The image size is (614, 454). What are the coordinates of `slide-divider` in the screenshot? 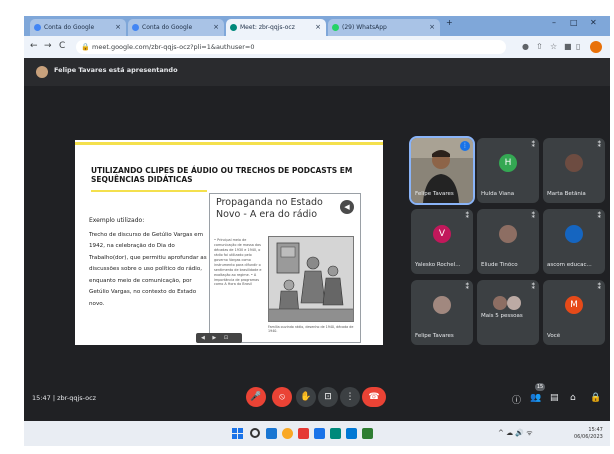 It's located at (149, 191).